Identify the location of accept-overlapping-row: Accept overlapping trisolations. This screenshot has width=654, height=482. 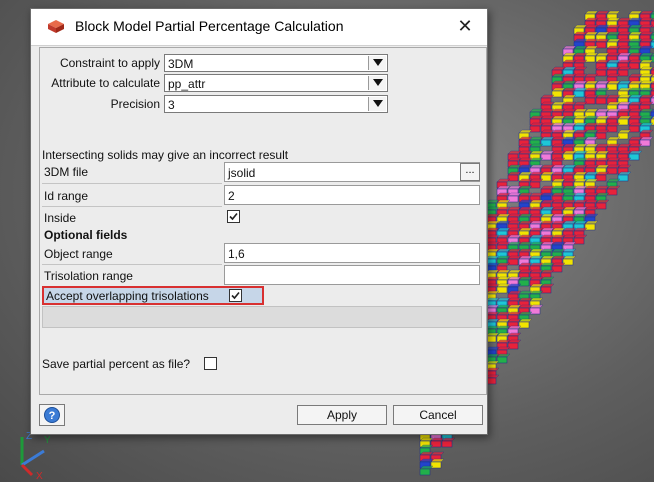
(153, 295).